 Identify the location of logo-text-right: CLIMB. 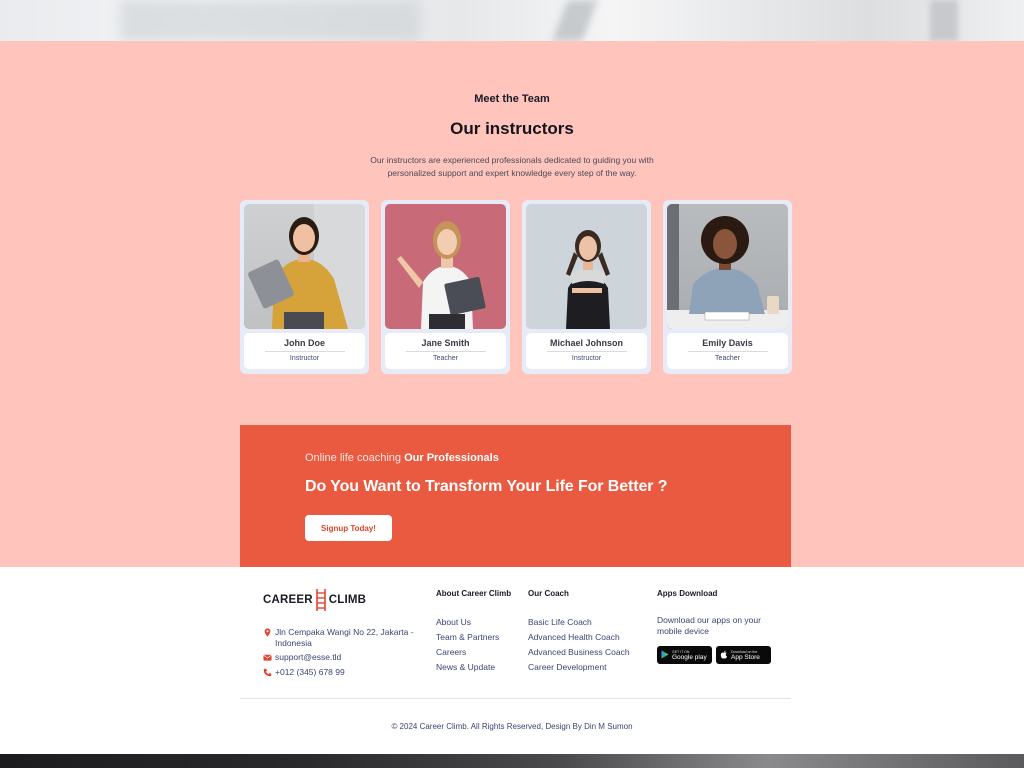
(347, 600).